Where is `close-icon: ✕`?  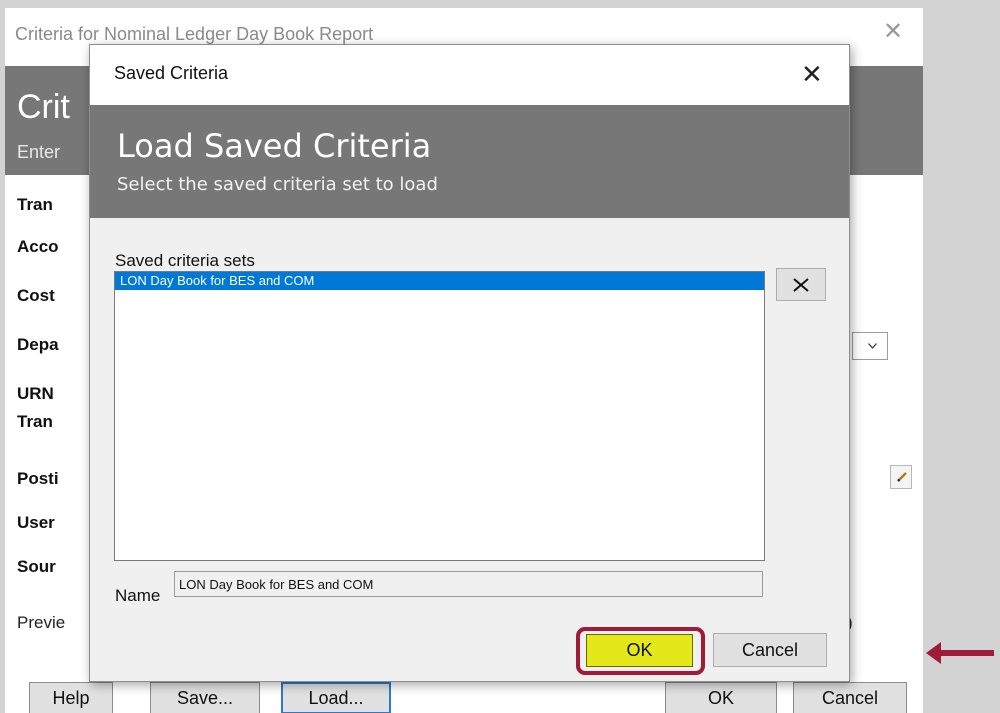 close-icon: ✕ is located at coordinates (812, 74).